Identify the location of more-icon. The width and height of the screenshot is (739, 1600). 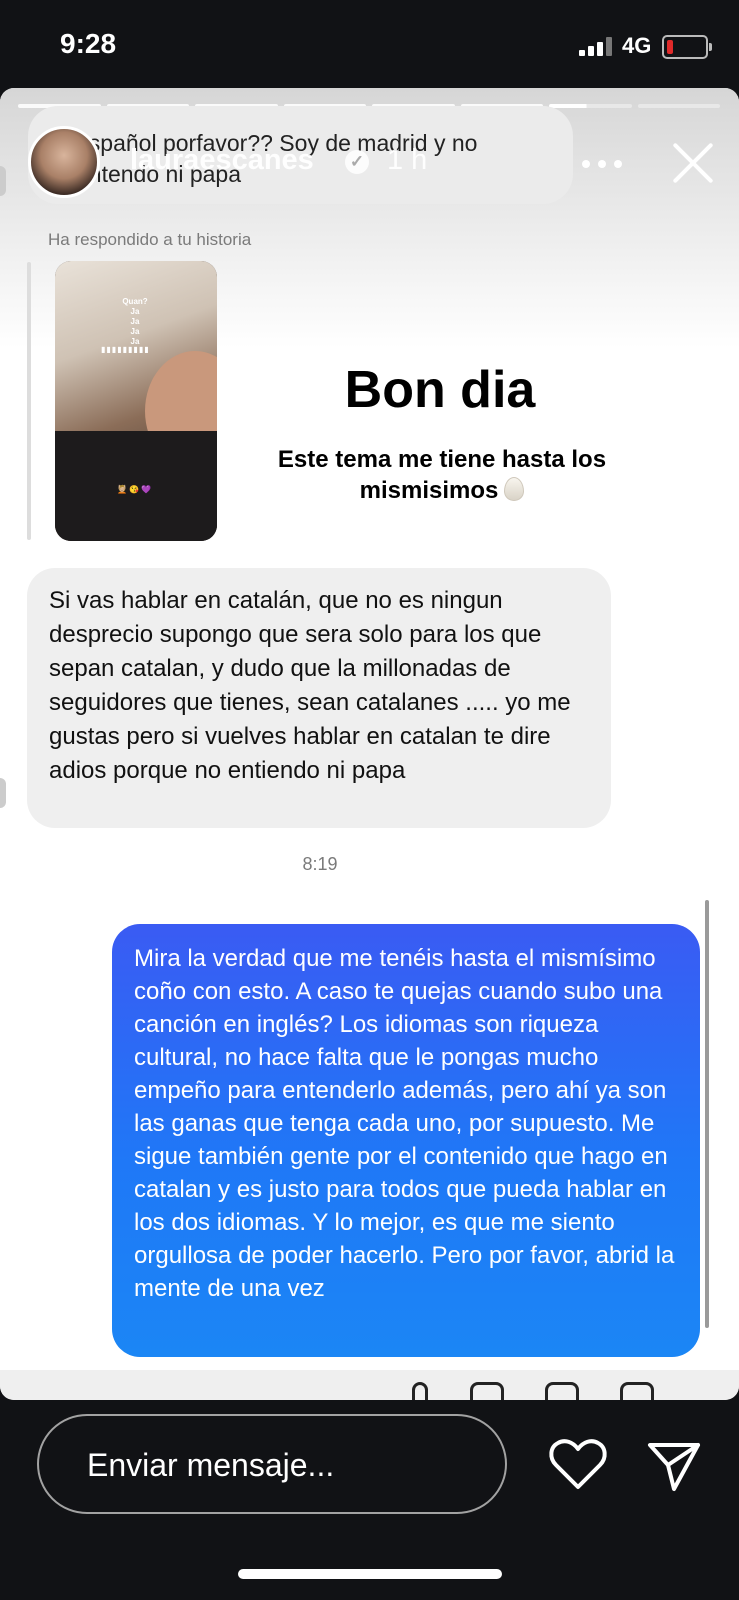
(602, 164).